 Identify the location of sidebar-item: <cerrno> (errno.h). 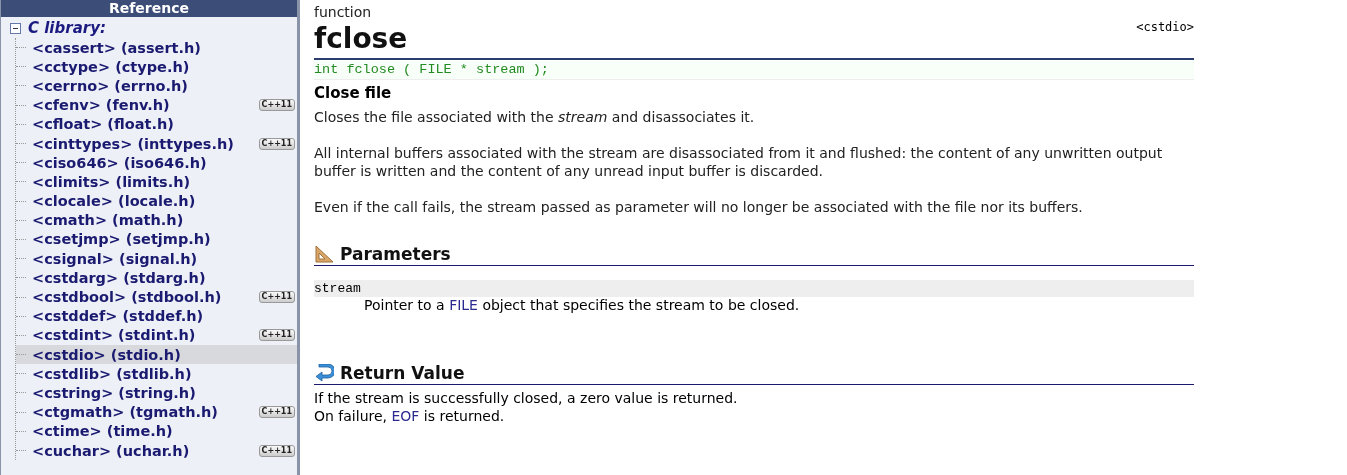
(156, 86).